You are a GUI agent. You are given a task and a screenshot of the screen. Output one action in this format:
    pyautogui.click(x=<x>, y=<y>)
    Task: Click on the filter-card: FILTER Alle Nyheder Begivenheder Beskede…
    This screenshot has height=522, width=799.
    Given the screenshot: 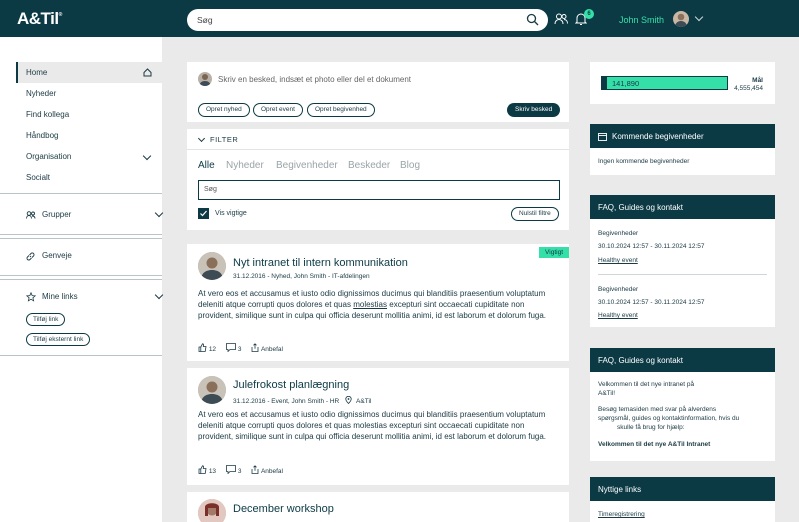 What is the action you would take?
    pyautogui.click(x=378, y=179)
    